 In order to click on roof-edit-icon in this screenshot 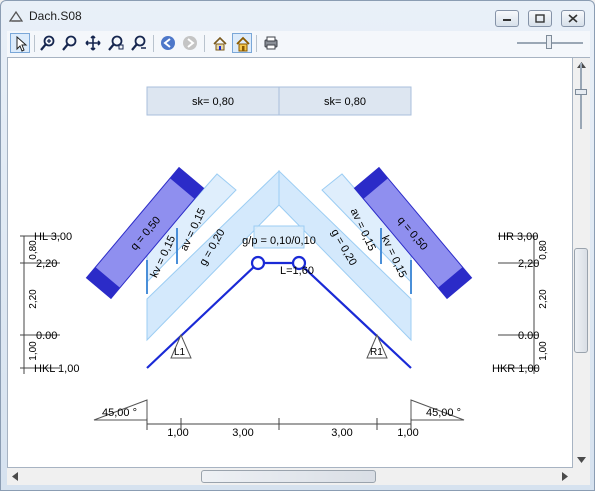, I will do `click(220, 43)`.